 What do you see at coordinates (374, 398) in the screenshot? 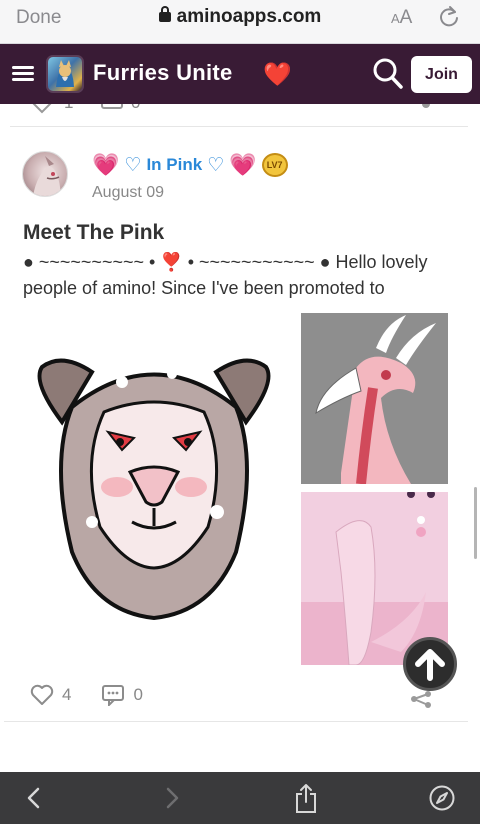
I see `post-image-dragon` at bounding box center [374, 398].